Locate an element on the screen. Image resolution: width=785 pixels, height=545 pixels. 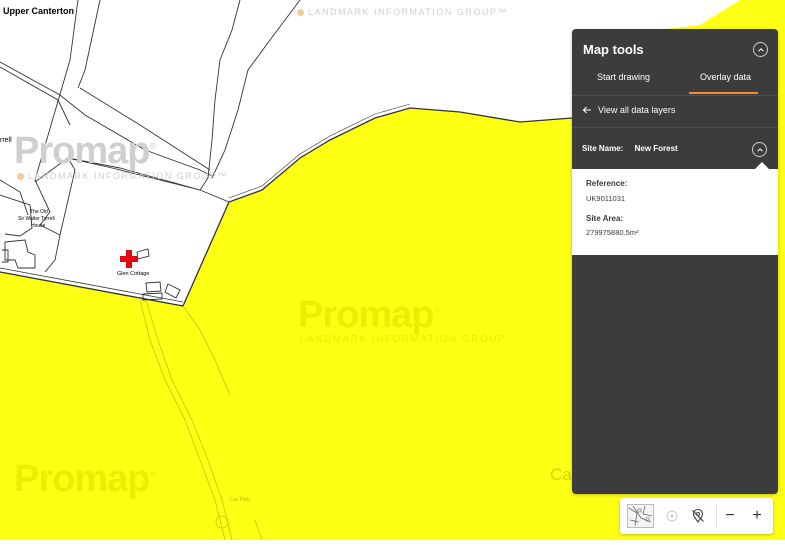
collapse-panel-button is located at coordinates (760, 49).